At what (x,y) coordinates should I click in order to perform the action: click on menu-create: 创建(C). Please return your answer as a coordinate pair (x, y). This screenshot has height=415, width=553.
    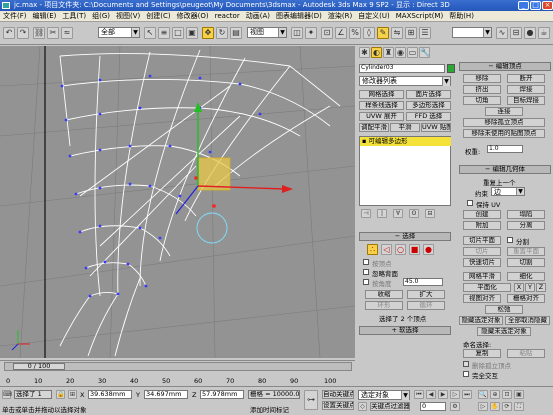
    Looking at the image, I should click on (158, 16).